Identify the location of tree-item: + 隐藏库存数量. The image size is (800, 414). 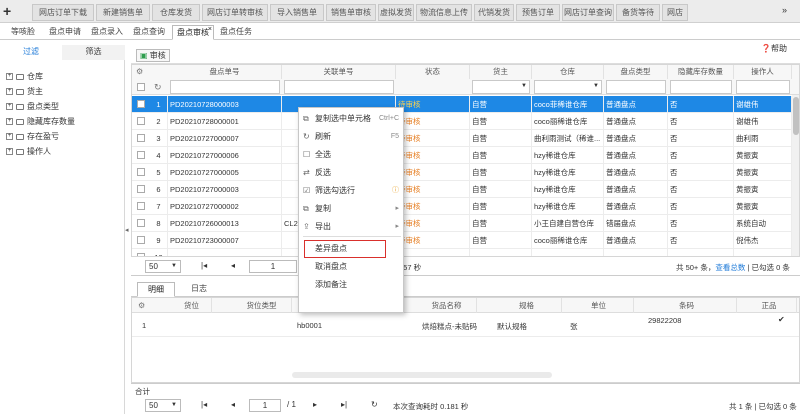
(40, 122).